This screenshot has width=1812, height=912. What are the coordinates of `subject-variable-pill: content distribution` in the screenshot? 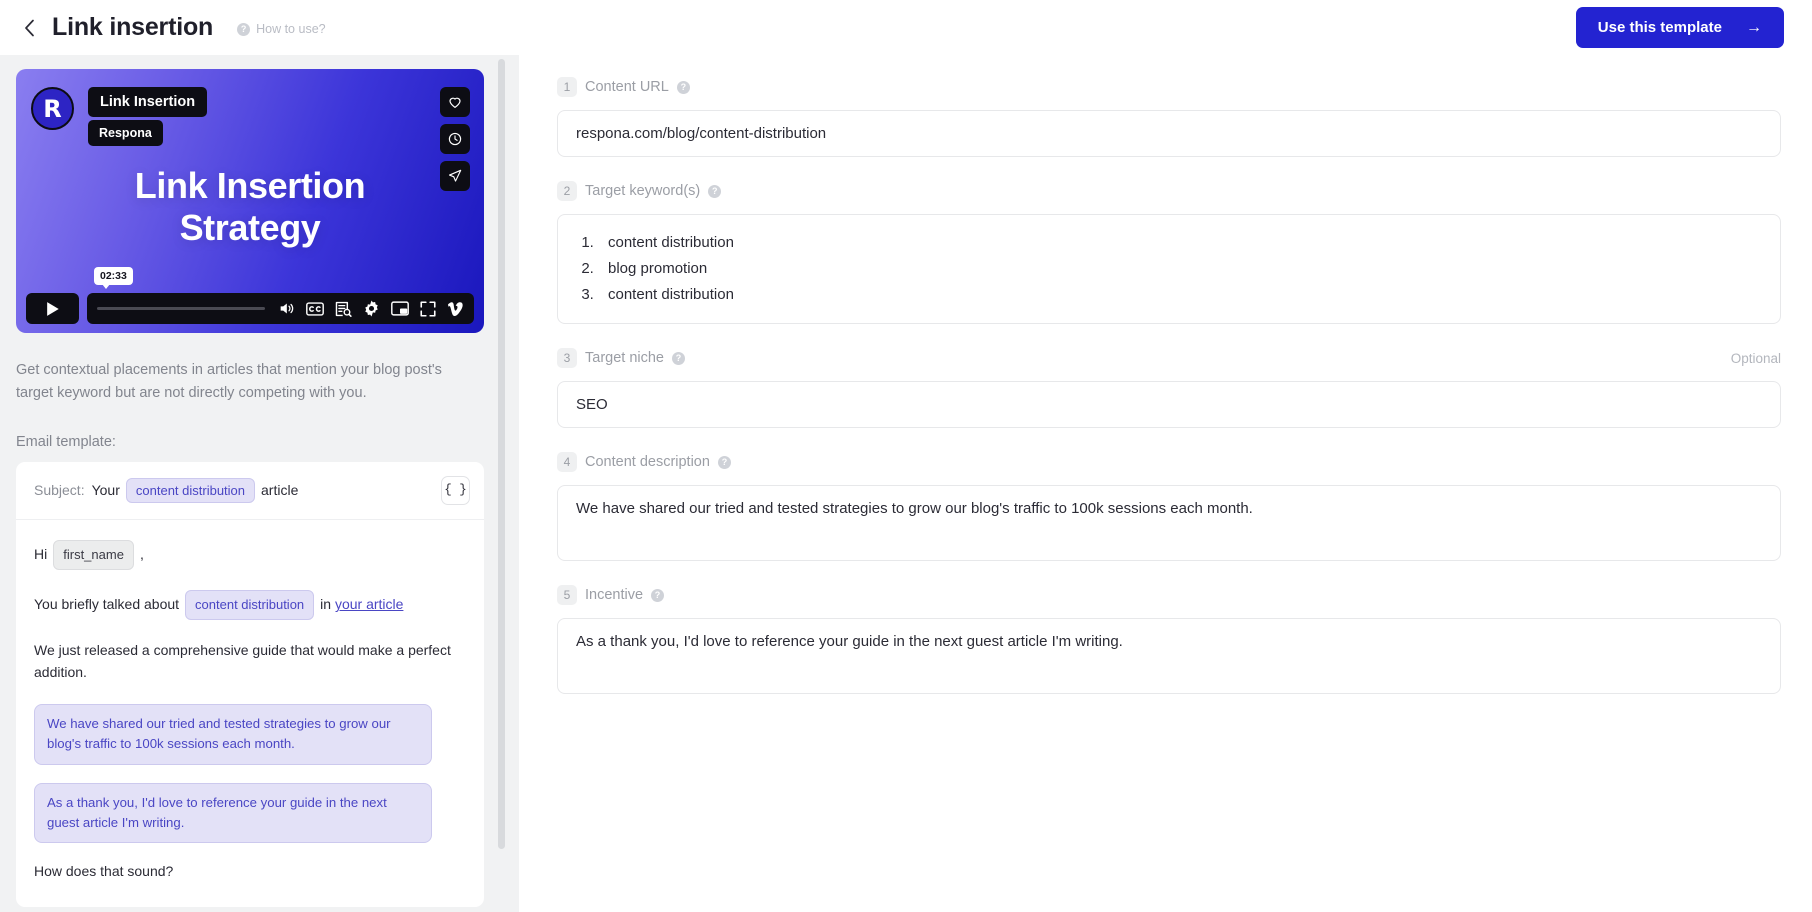 It's located at (190, 490).